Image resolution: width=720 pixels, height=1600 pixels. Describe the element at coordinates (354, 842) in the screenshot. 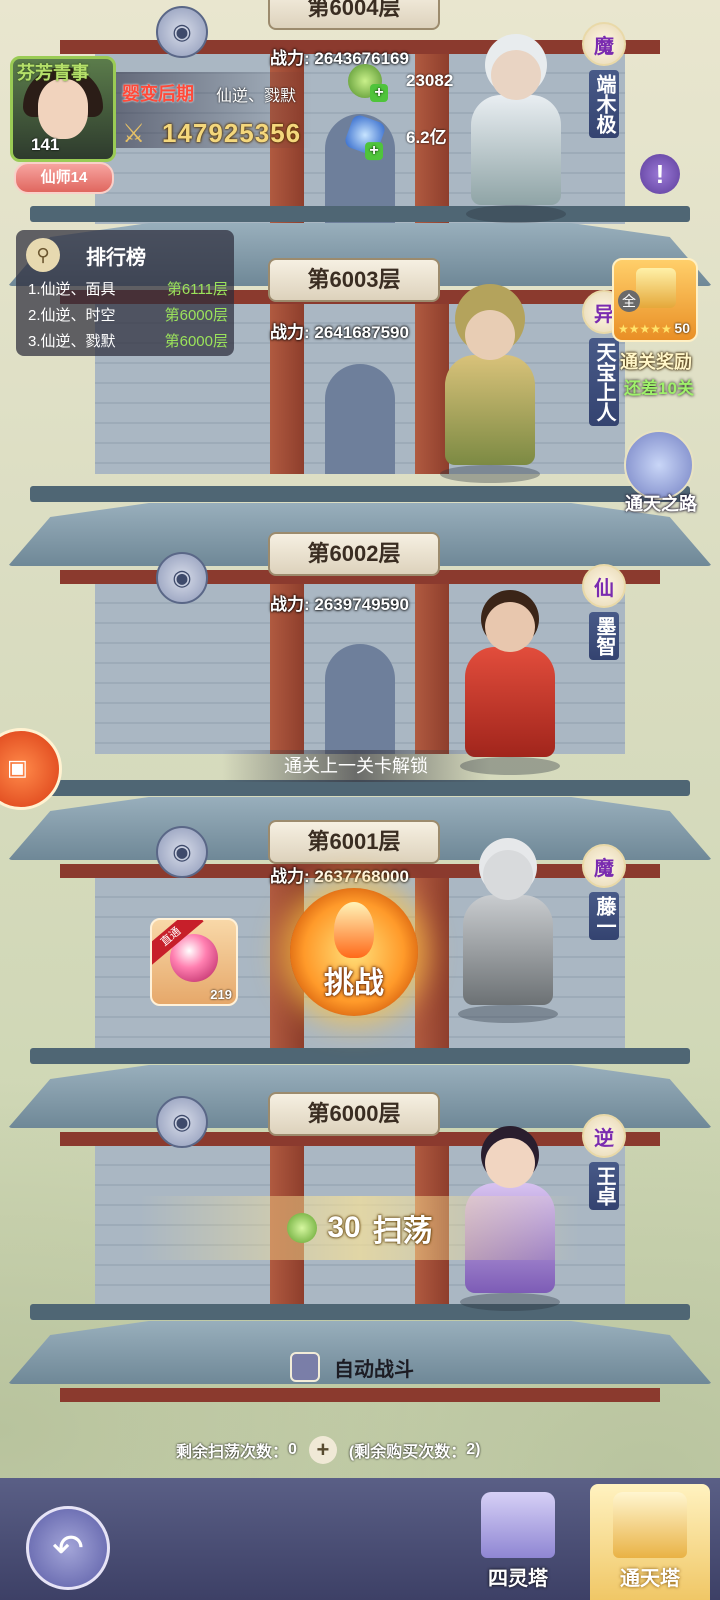

I see `floor-label-6001: 第6001层` at that location.